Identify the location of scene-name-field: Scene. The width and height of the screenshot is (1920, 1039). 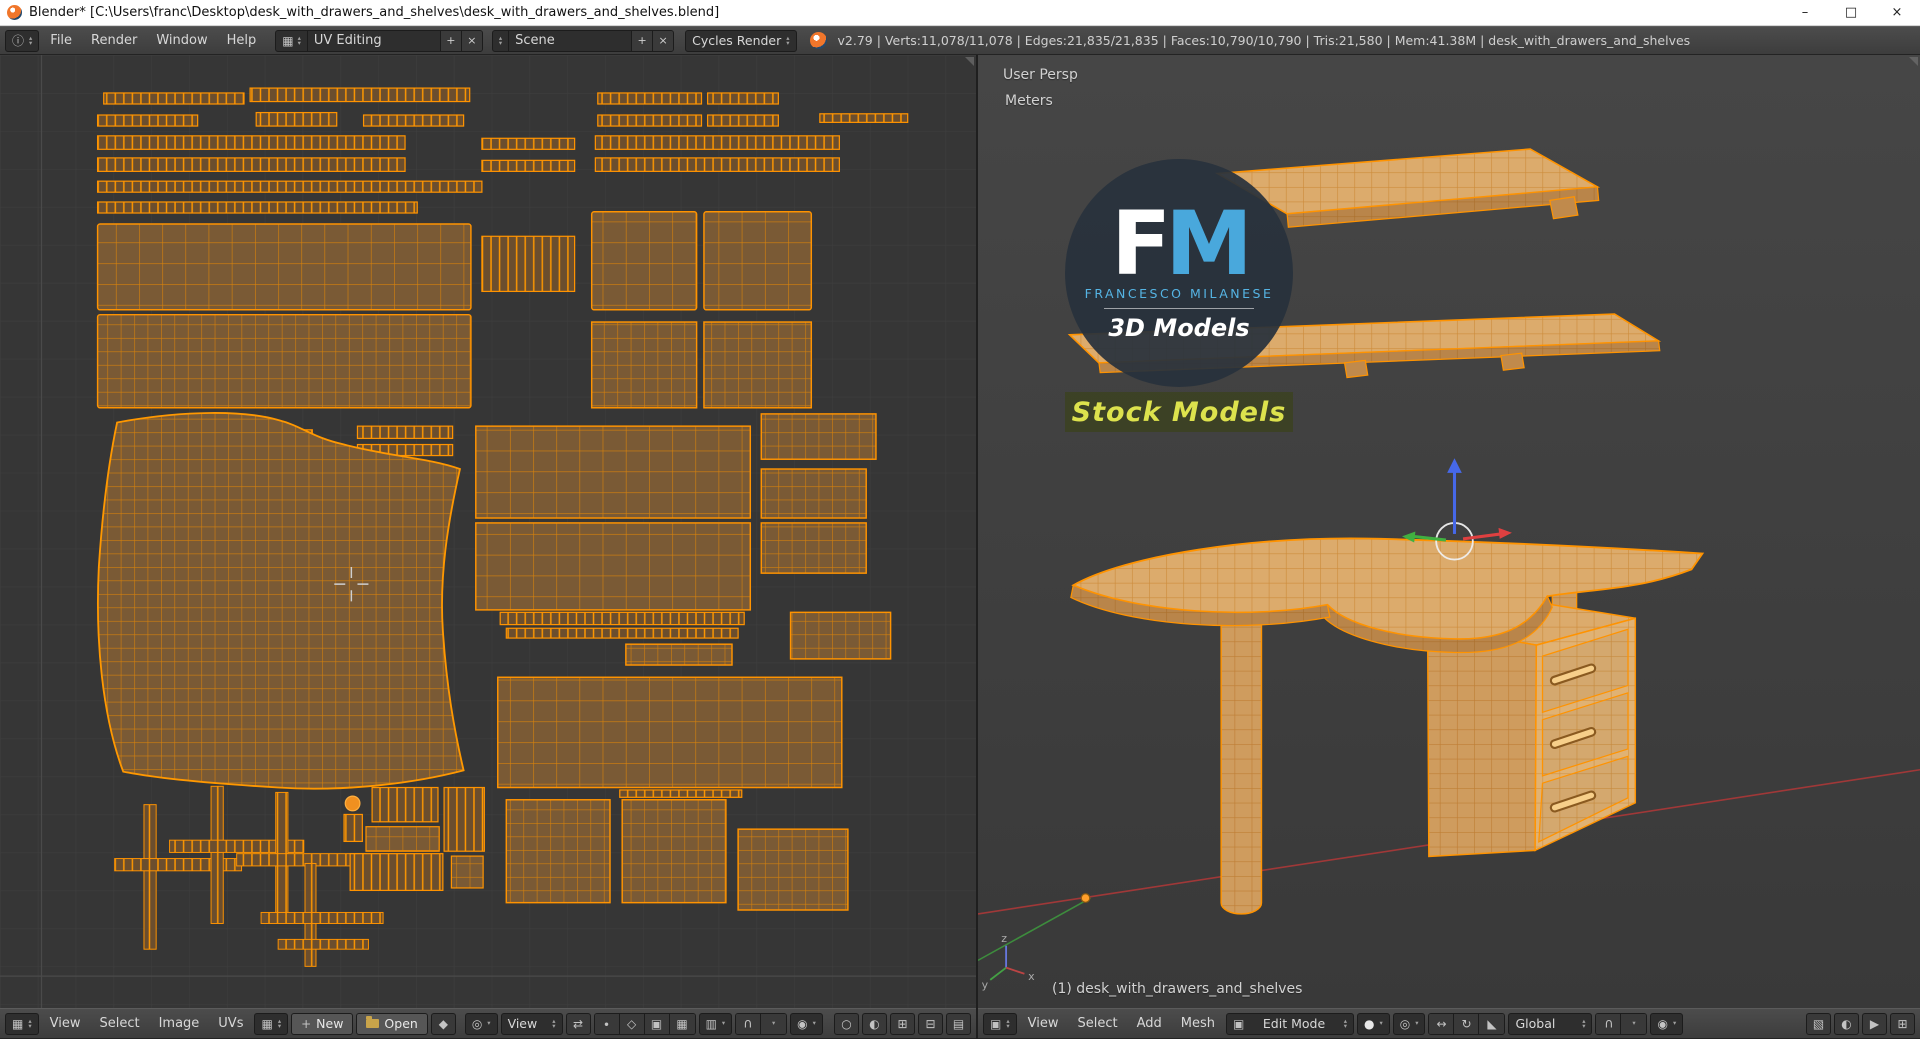
(571, 40).